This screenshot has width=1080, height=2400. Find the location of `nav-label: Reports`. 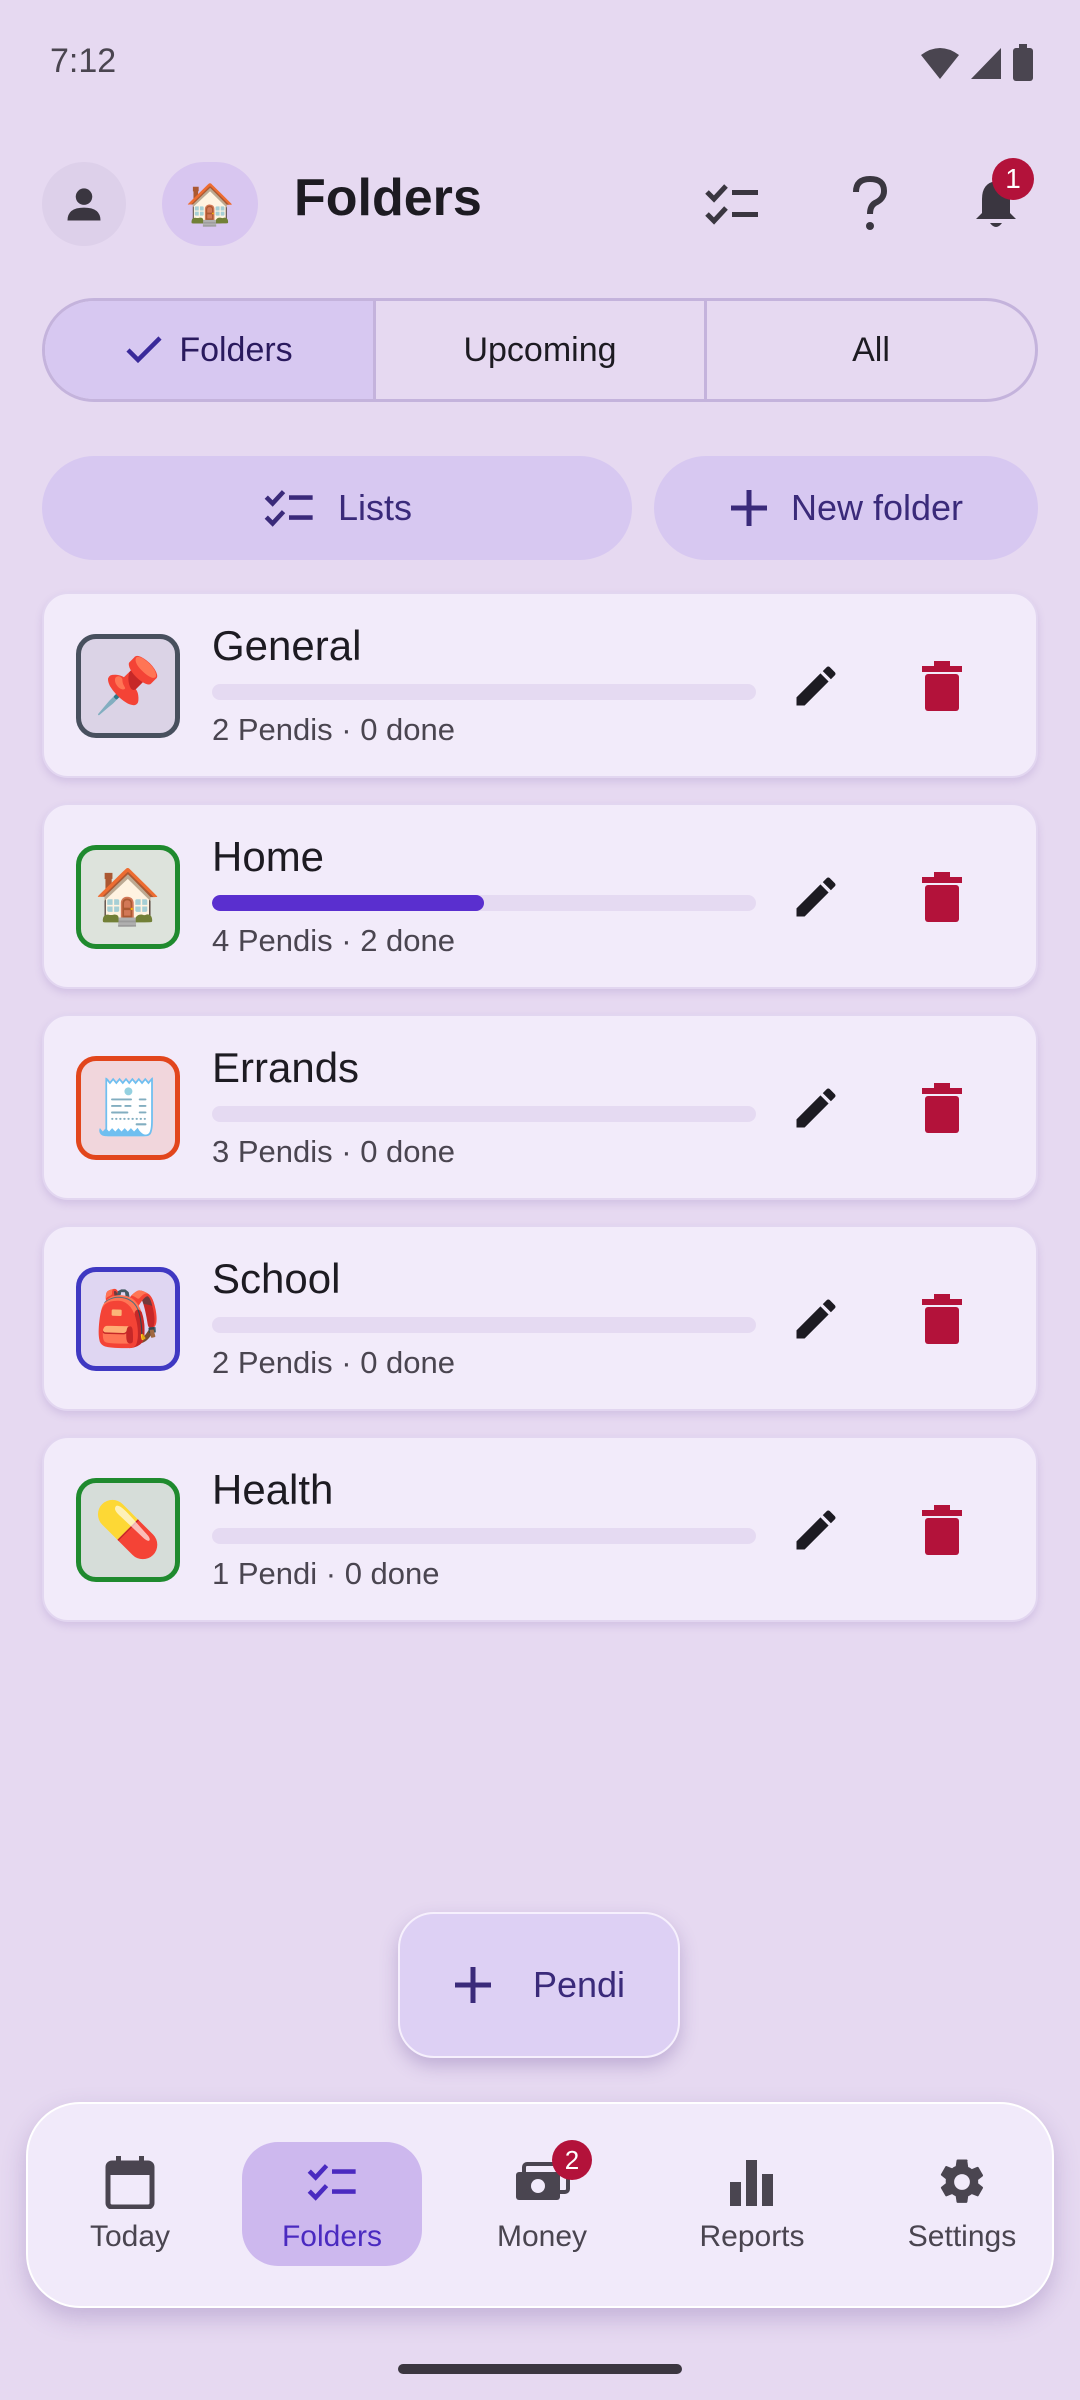

nav-label: Reports is located at coordinates (752, 2236).